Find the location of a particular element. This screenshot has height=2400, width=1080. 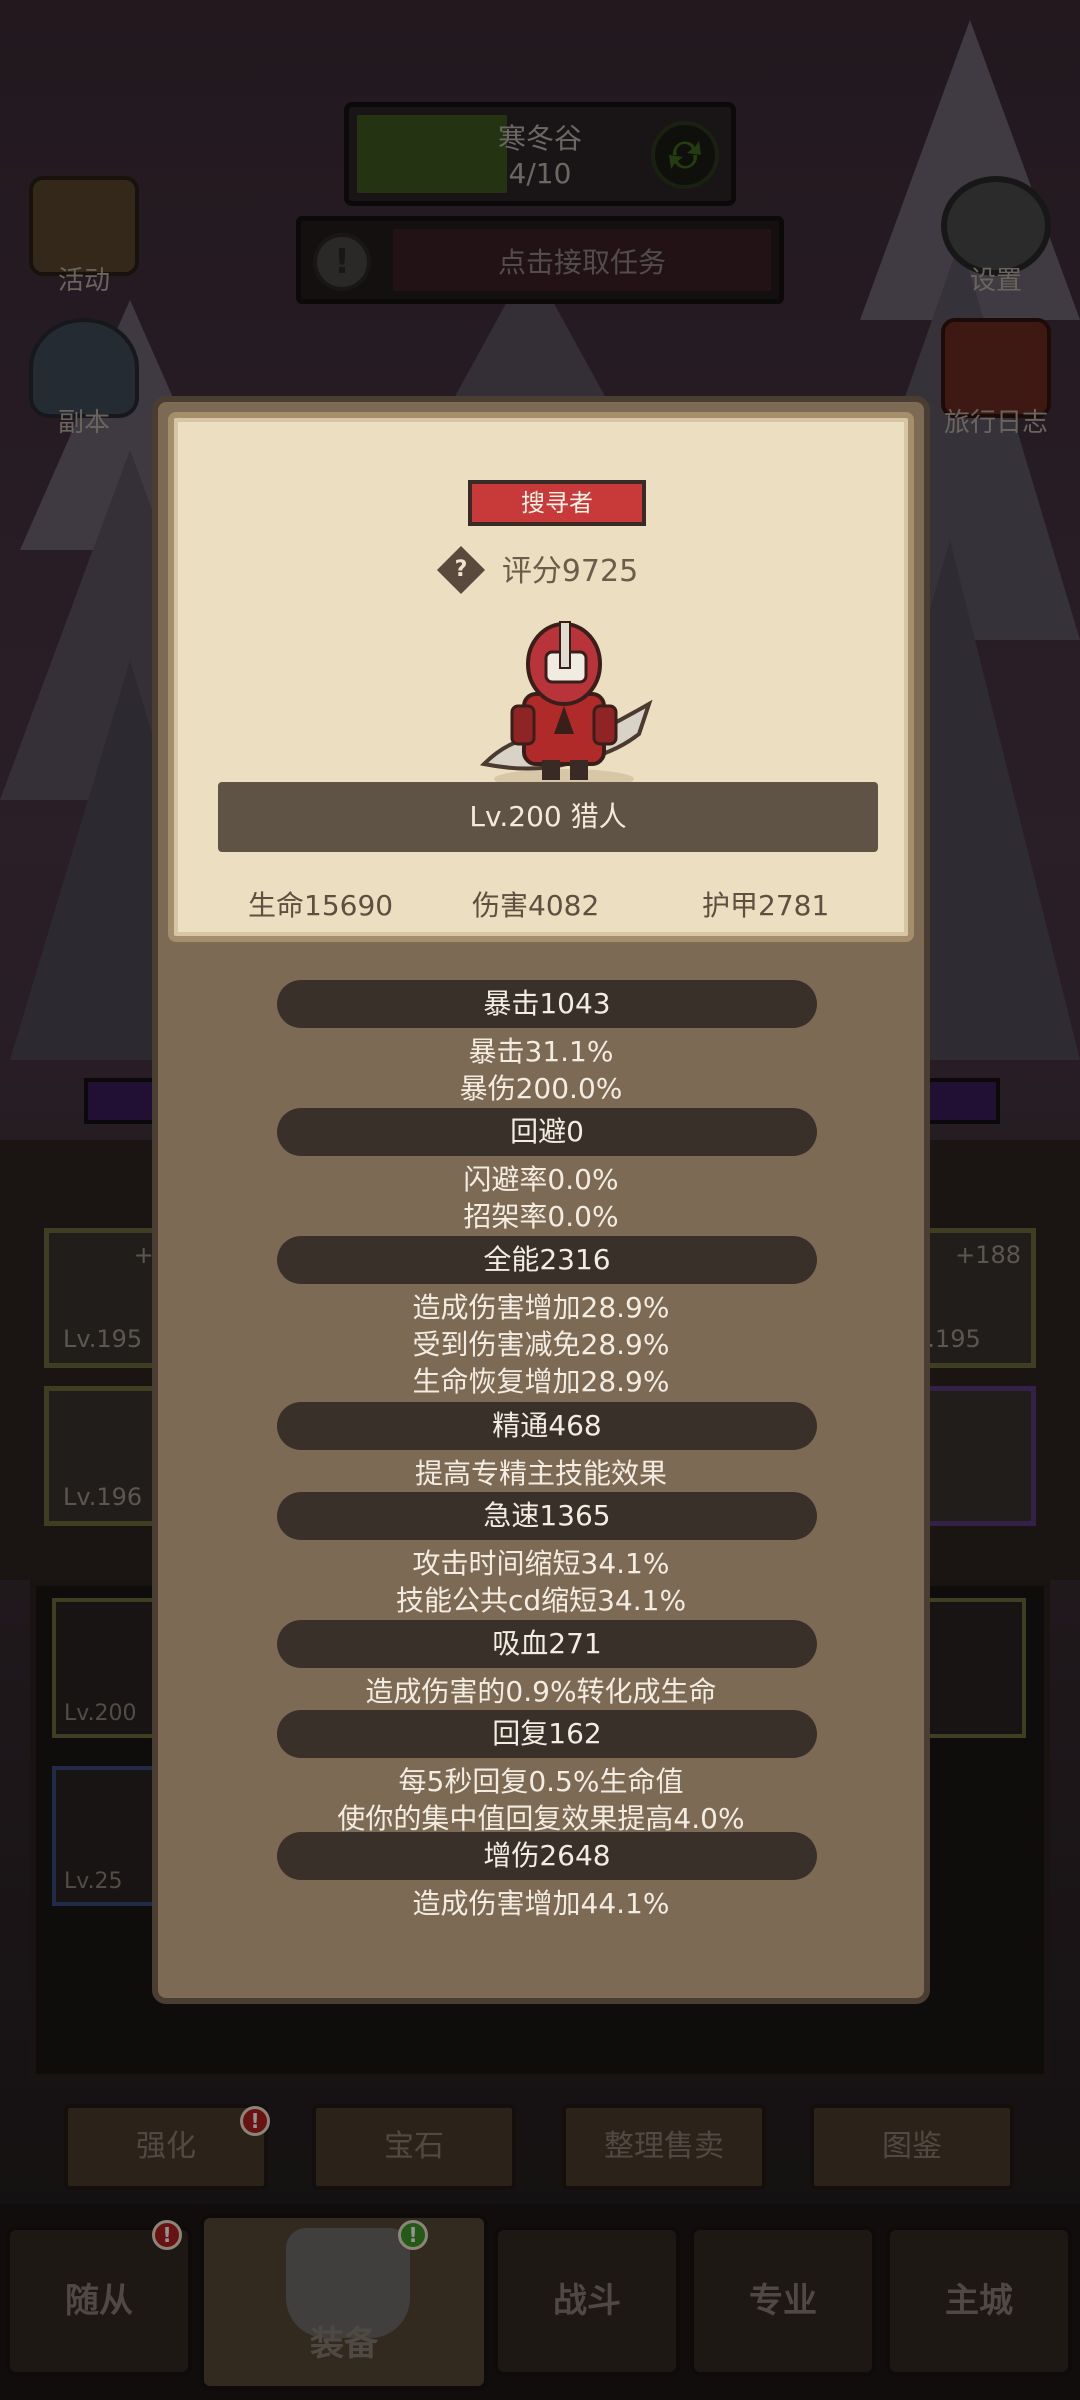

haste-line: 攻击时间缩短34.1% is located at coordinates (541, 1563).